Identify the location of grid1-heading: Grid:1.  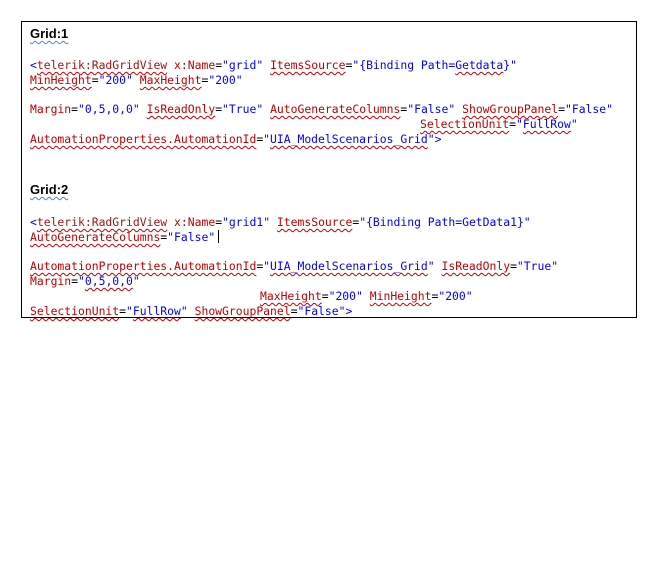
(49, 33).